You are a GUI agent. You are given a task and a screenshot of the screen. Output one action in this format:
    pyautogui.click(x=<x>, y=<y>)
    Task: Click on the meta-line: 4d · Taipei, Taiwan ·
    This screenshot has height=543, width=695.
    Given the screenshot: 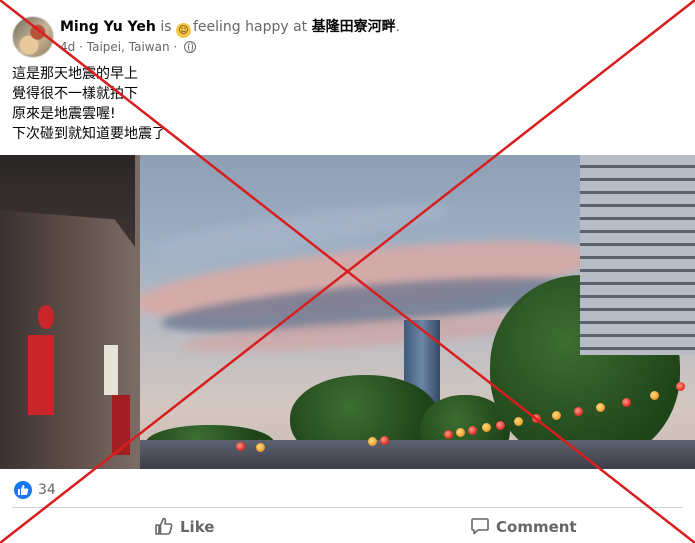 What is the action you would take?
    pyautogui.click(x=128, y=47)
    